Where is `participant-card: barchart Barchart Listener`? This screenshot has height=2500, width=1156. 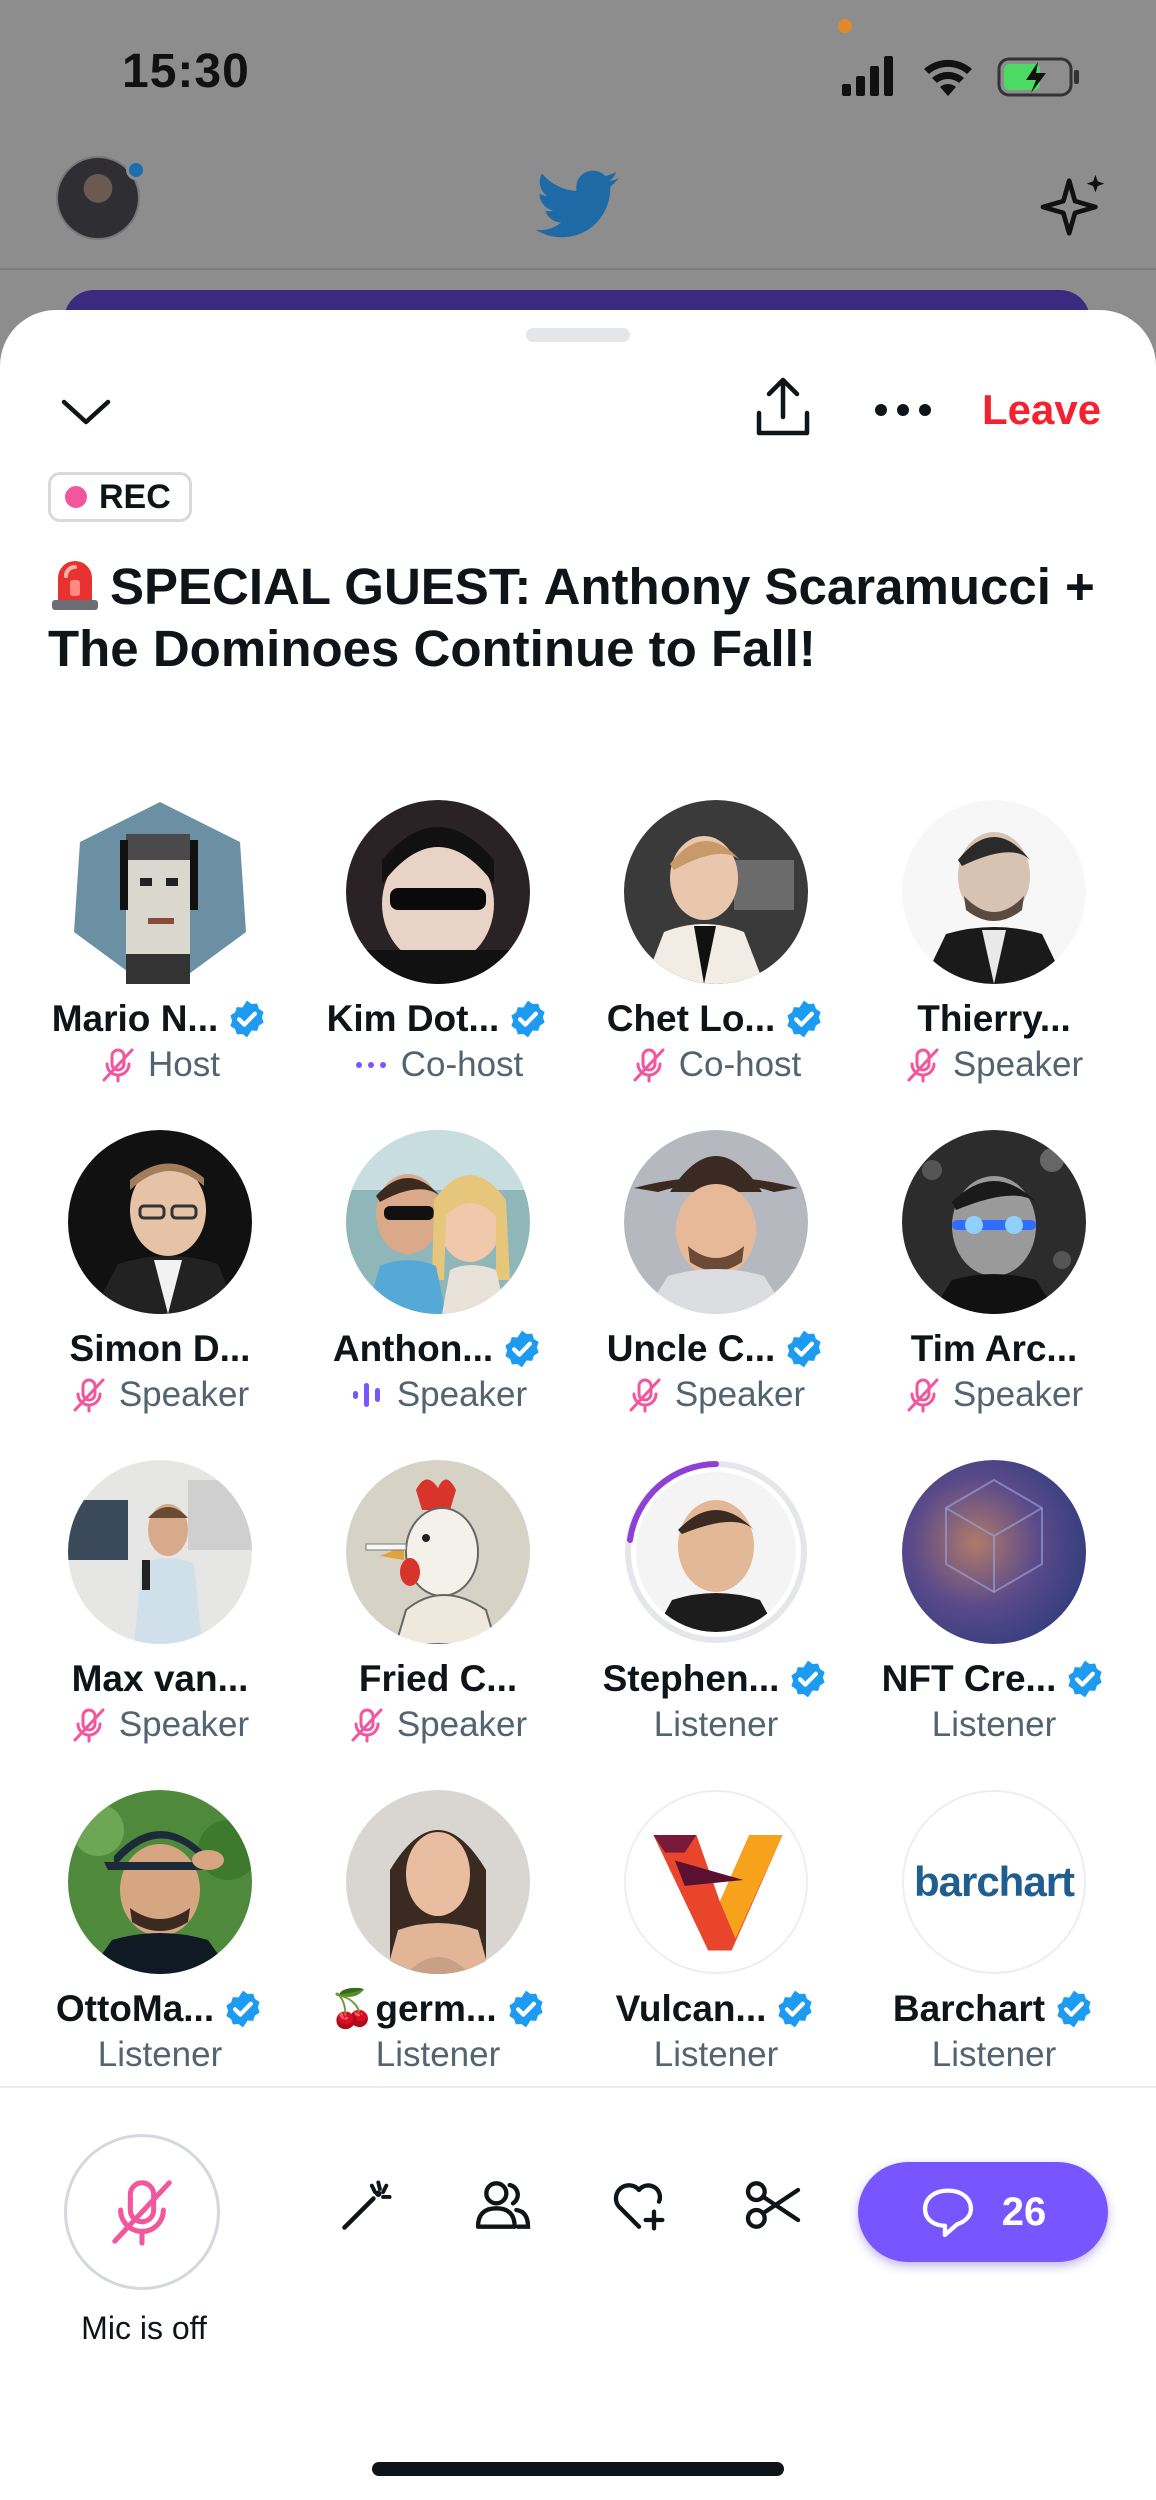 participant-card: barchart Barchart Listener is located at coordinates (994, 1940).